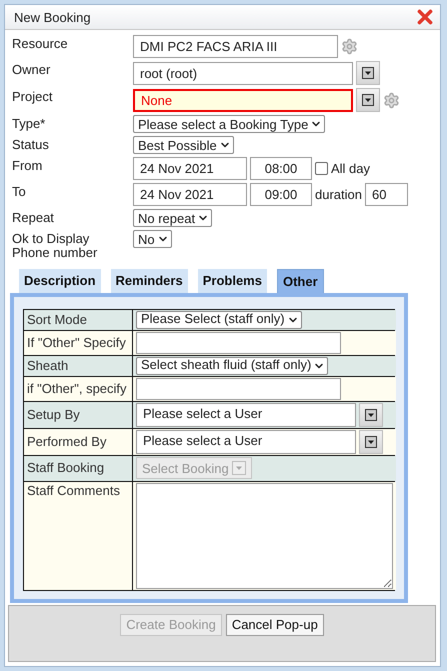 The height and width of the screenshot is (671, 447). Describe the element at coordinates (300, 280) in the screenshot. I see `tab: Other` at that location.